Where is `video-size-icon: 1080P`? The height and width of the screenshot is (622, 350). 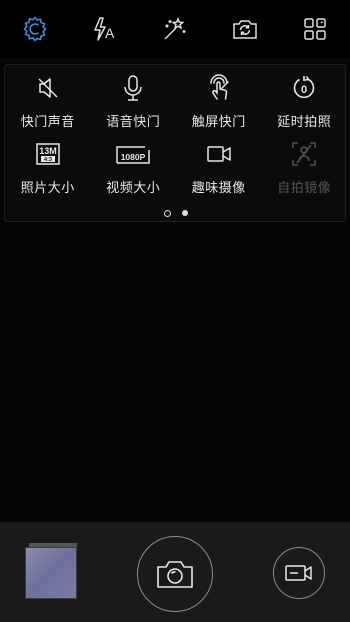 video-size-icon: 1080P is located at coordinates (133, 155).